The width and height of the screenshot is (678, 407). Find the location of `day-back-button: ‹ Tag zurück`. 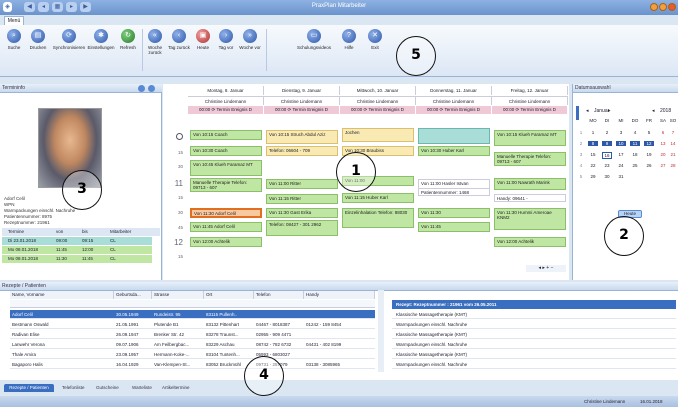

day-back-button: ‹ Tag zurück is located at coordinates (179, 39).